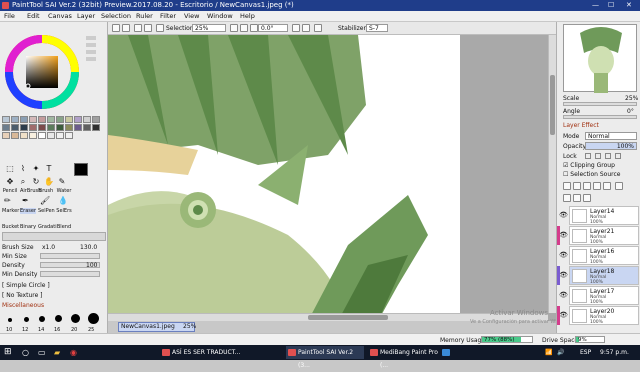 This screenshot has width=640, height=372. I want to click on navigator-preview, so click(600, 58).